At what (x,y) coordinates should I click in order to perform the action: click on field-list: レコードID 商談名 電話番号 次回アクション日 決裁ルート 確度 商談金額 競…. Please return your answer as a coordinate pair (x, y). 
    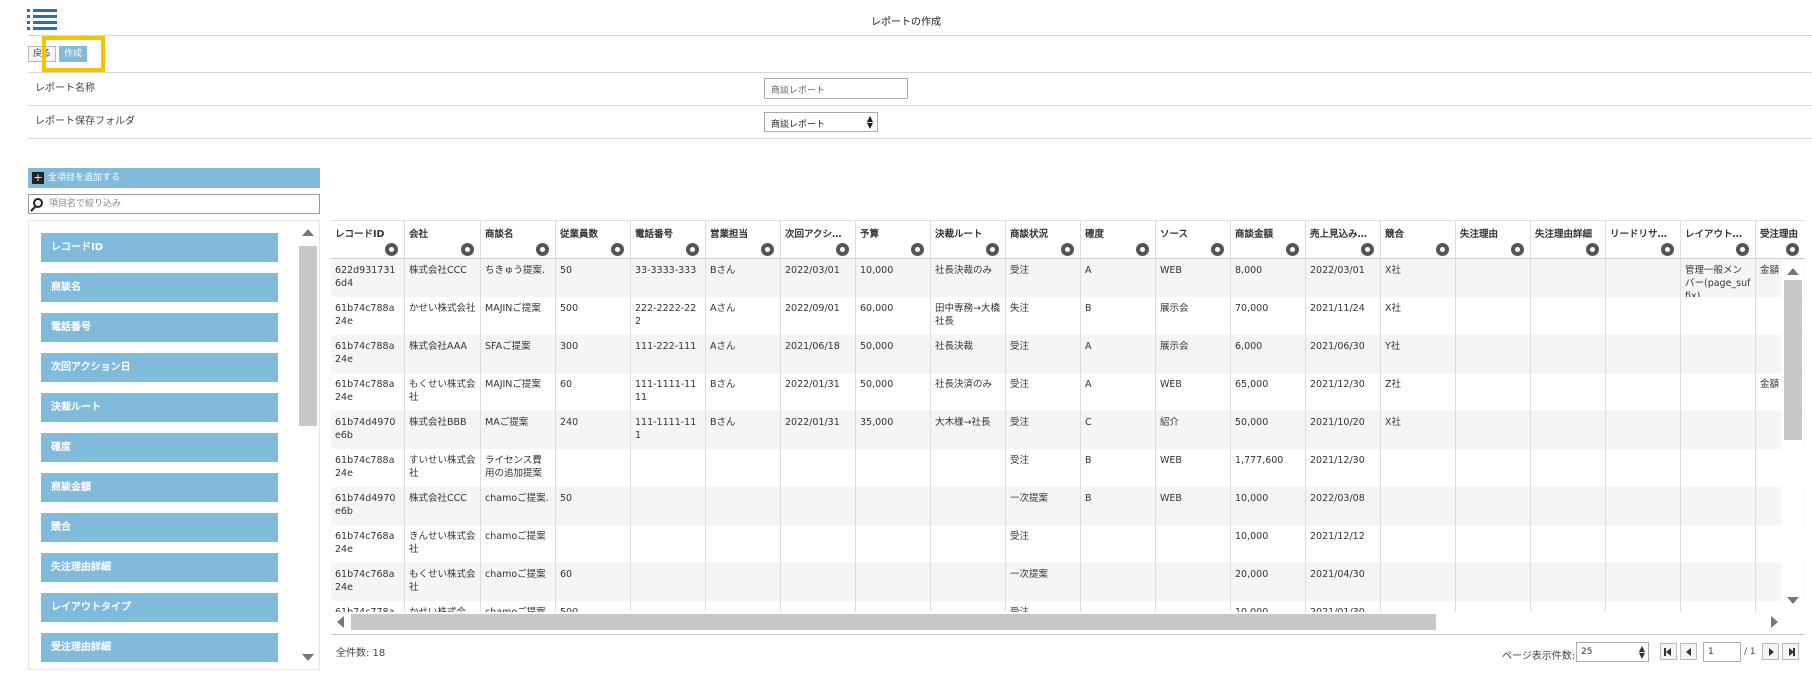
    Looking at the image, I should click on (174, 445).